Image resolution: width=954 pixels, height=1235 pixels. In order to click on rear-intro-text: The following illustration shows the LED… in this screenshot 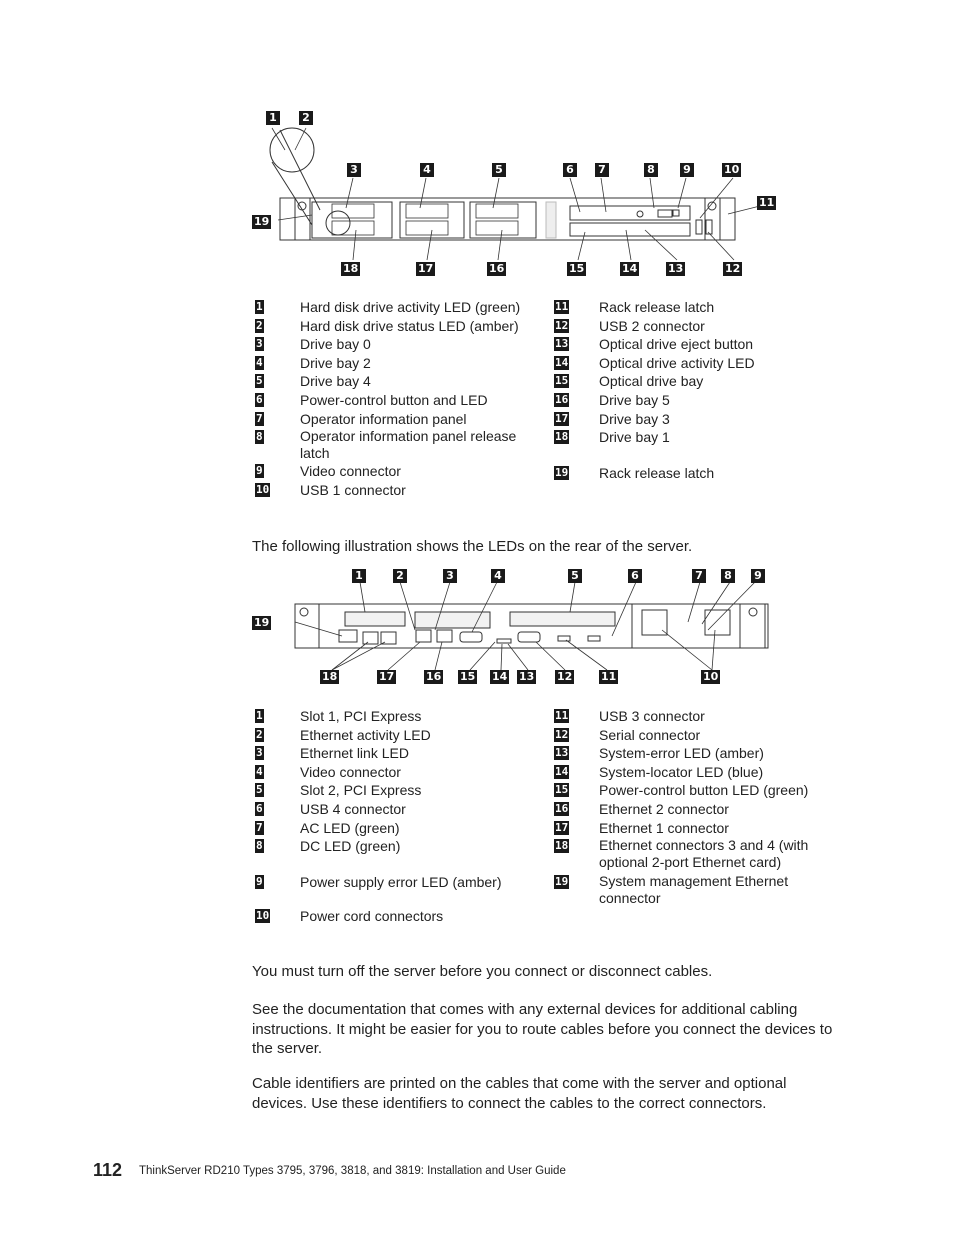, I will do `click(472, 546)`.